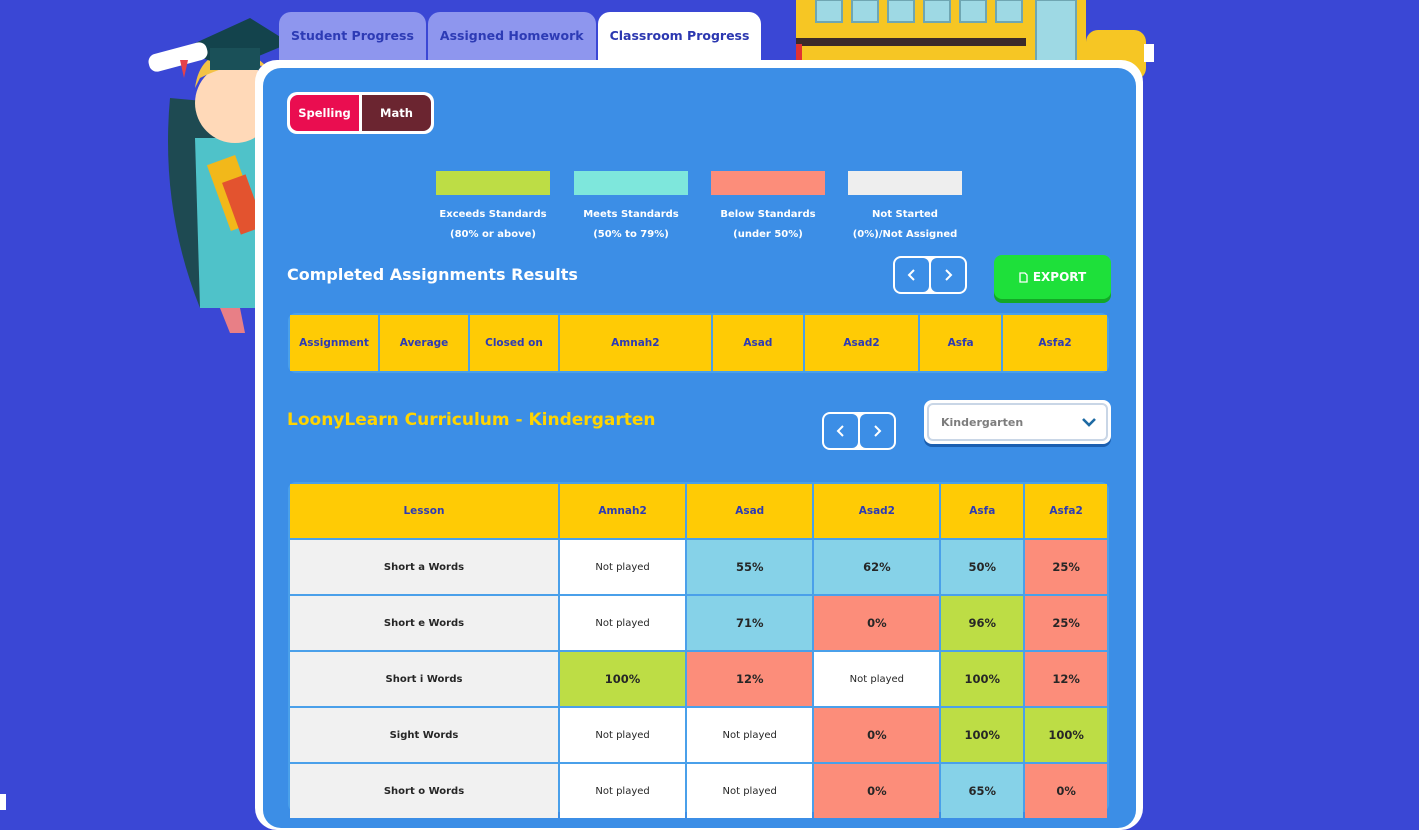 The height and width of the screenshot is (830, 1419). What do you see at coordinates (424, 679) in the screenshot?
I see `lesson-name: Short i Words` at bounding box center [424, 679].